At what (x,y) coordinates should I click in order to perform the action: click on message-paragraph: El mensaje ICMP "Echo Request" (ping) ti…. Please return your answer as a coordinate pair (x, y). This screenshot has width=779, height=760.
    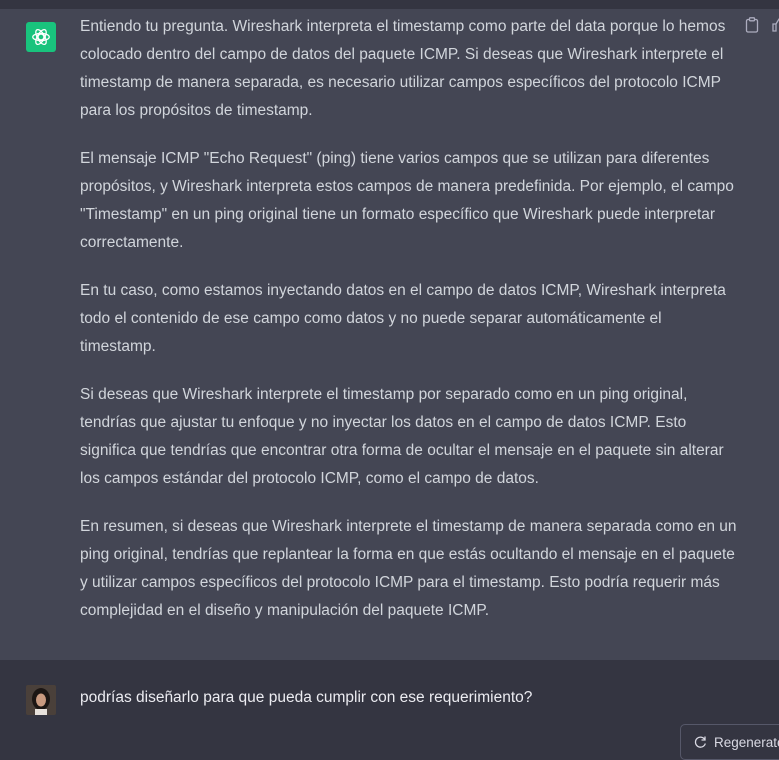
    Looking at the image, I should click on (407, 200).